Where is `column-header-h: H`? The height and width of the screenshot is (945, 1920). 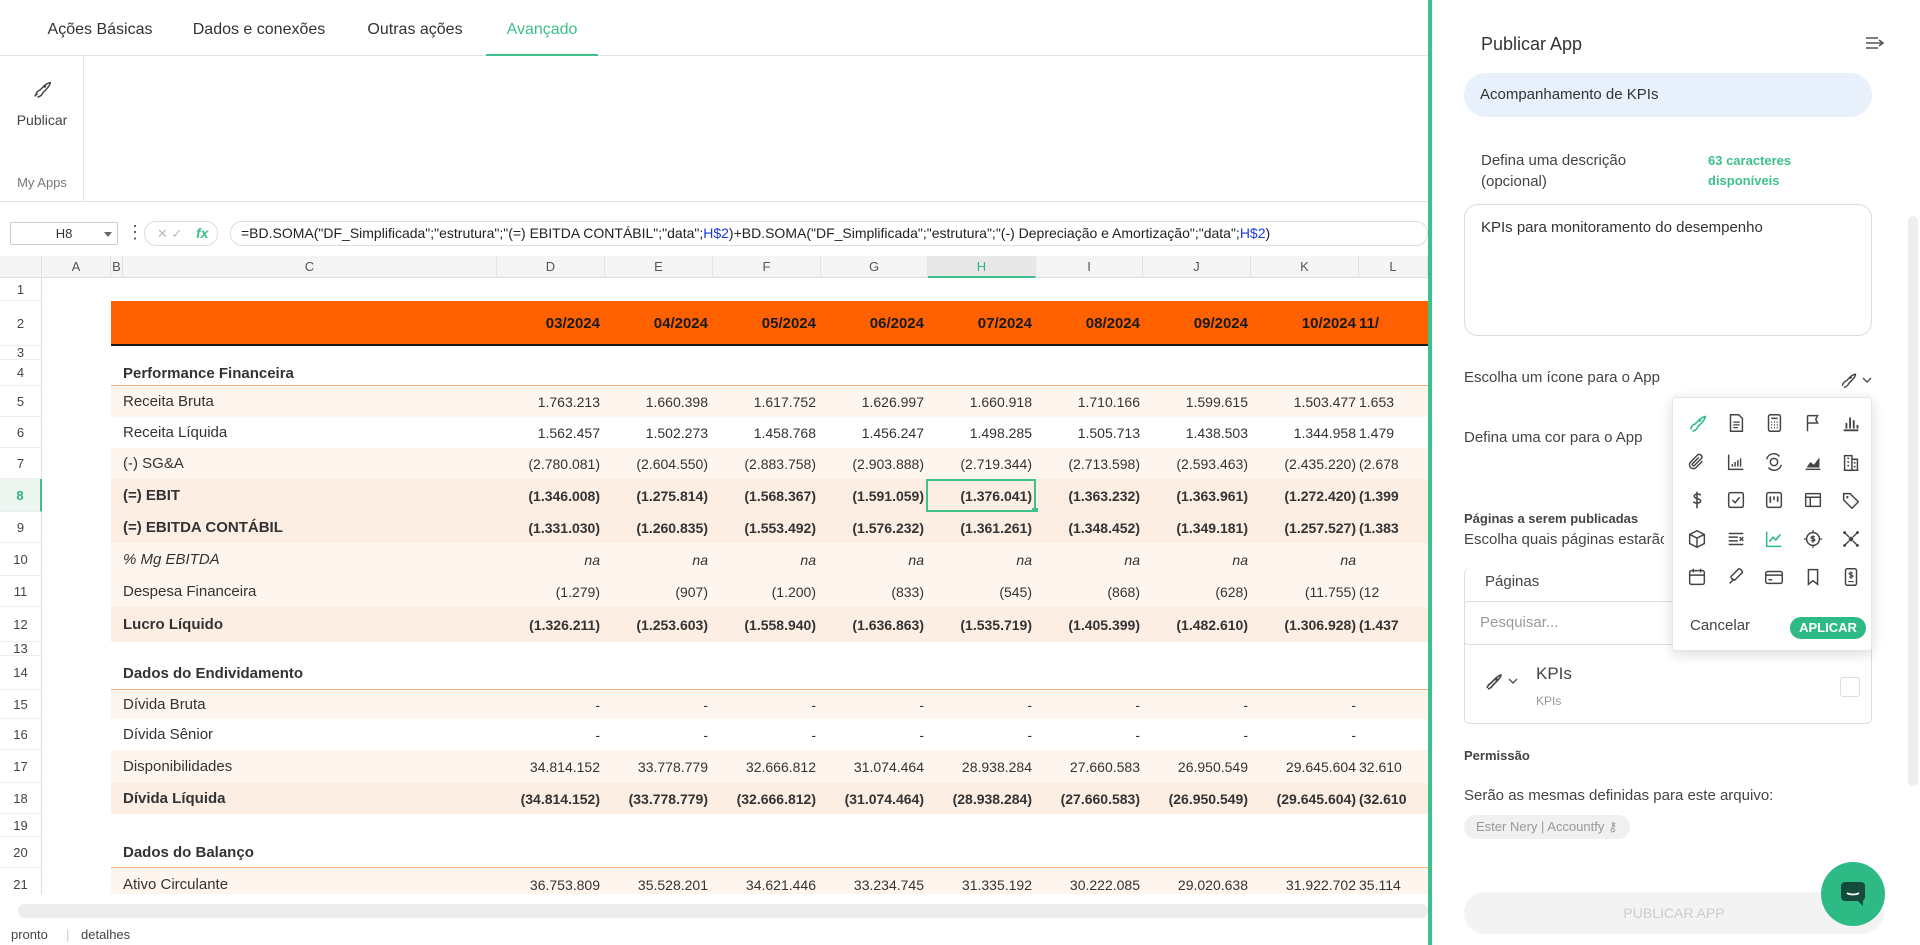 column-header-h: H is located at coordinates (982, 267).